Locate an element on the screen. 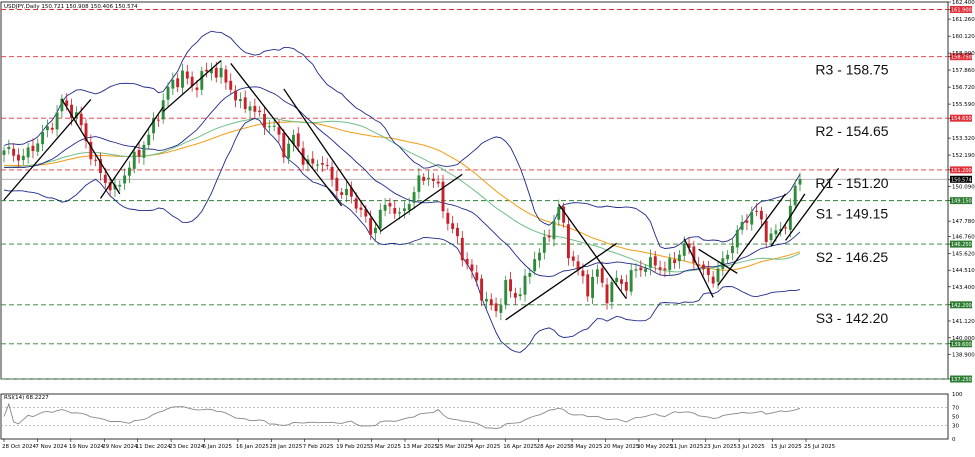 This screenshot has width=975, height=457. x-tick-label: 25 Jul 2025 is located at coordinates (820, 447).